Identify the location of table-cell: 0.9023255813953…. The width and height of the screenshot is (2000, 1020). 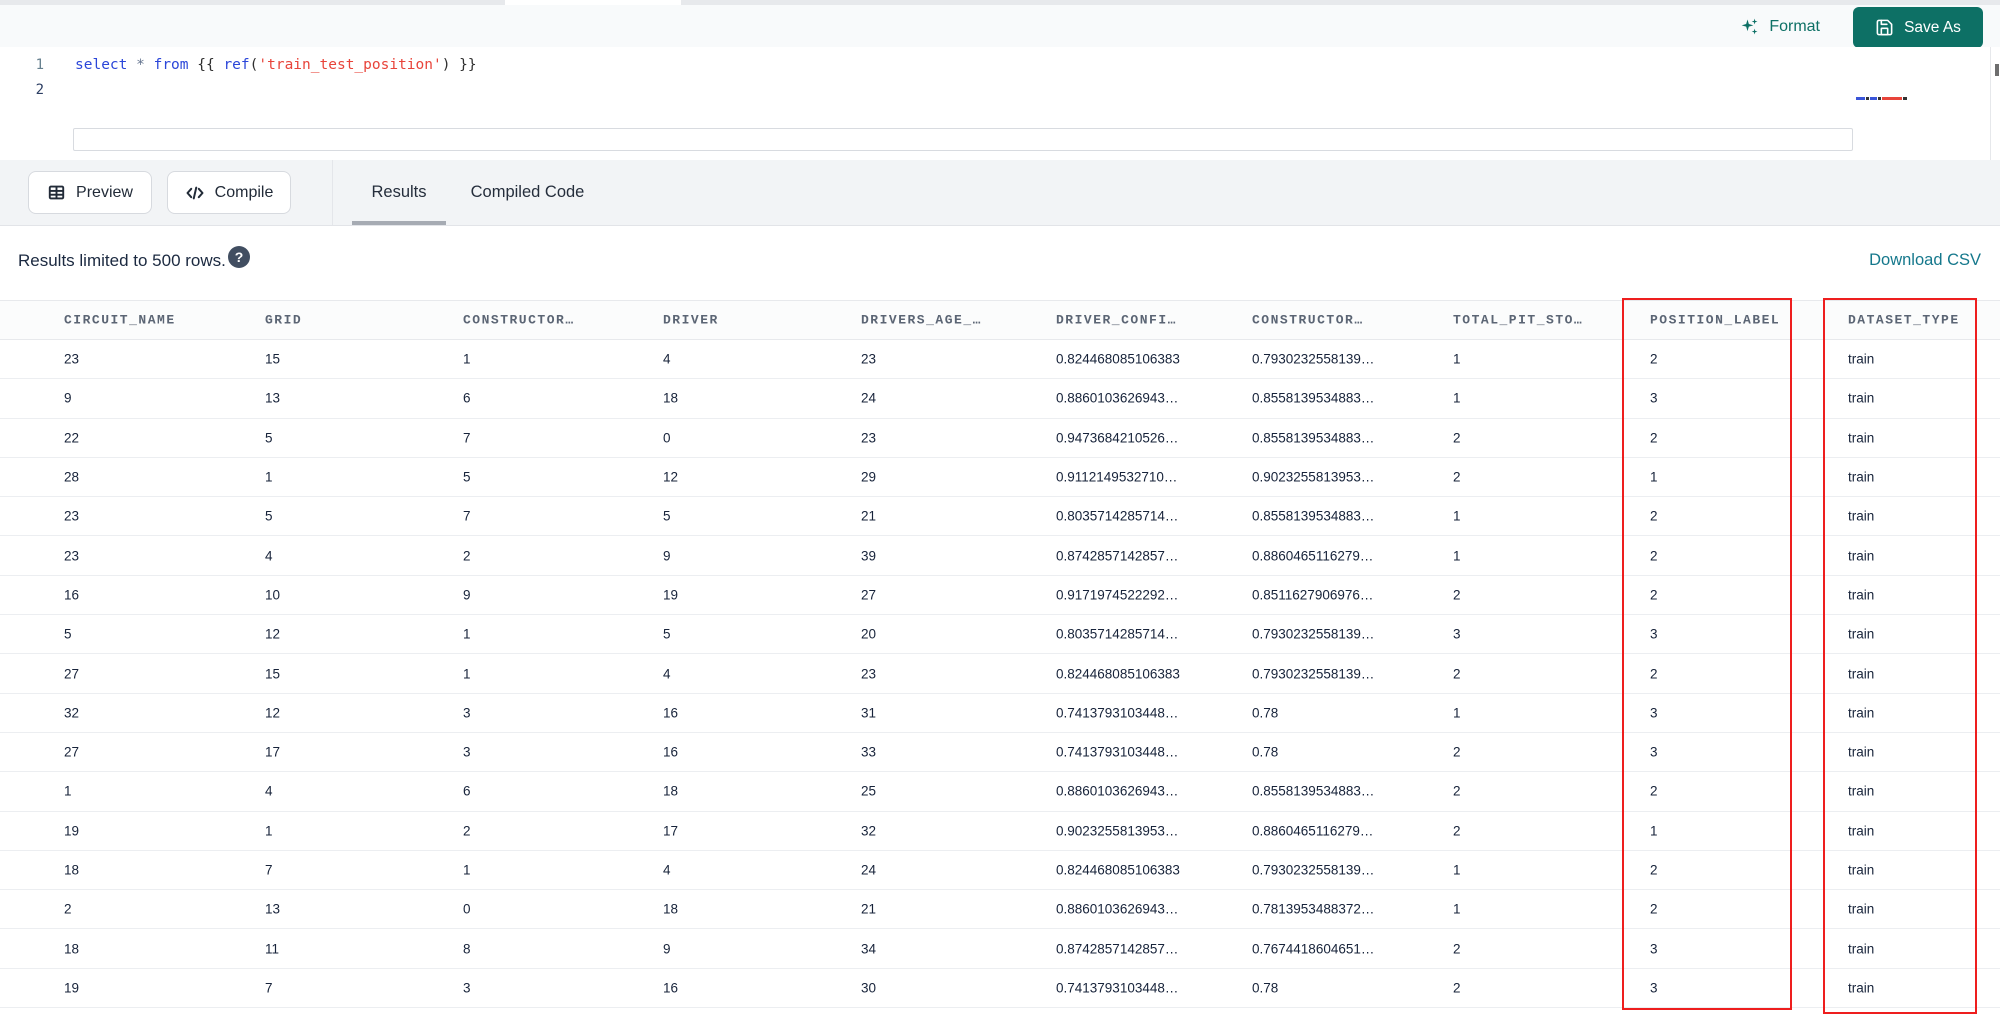
(1313, 477).